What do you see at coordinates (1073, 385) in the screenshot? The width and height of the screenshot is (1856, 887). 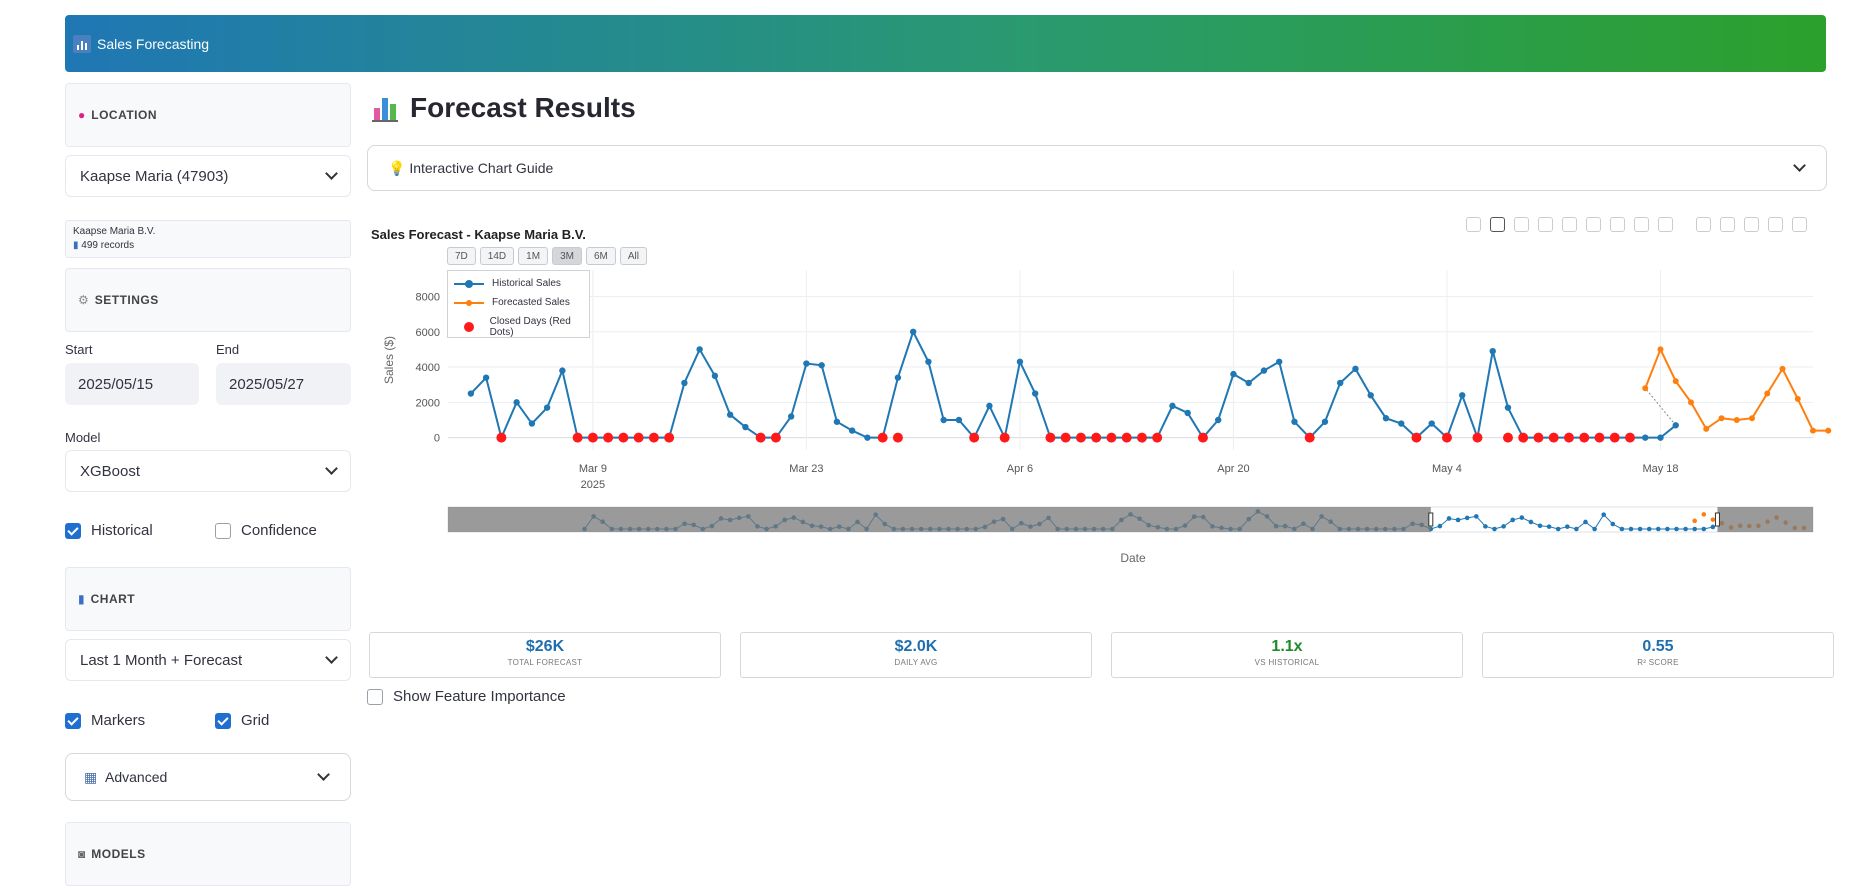 I see `historical-sales-line` at bounding box center [1073, 385].